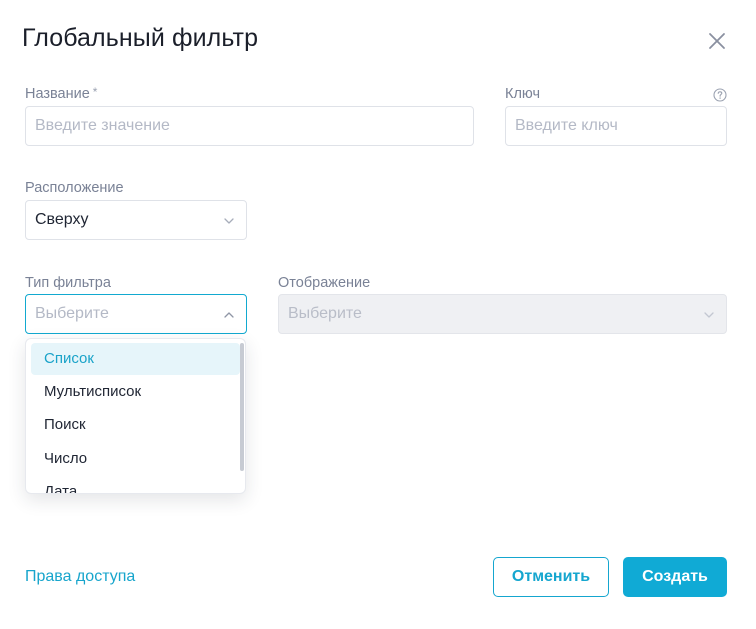  I want to click on close-icon, so click(717, 41).